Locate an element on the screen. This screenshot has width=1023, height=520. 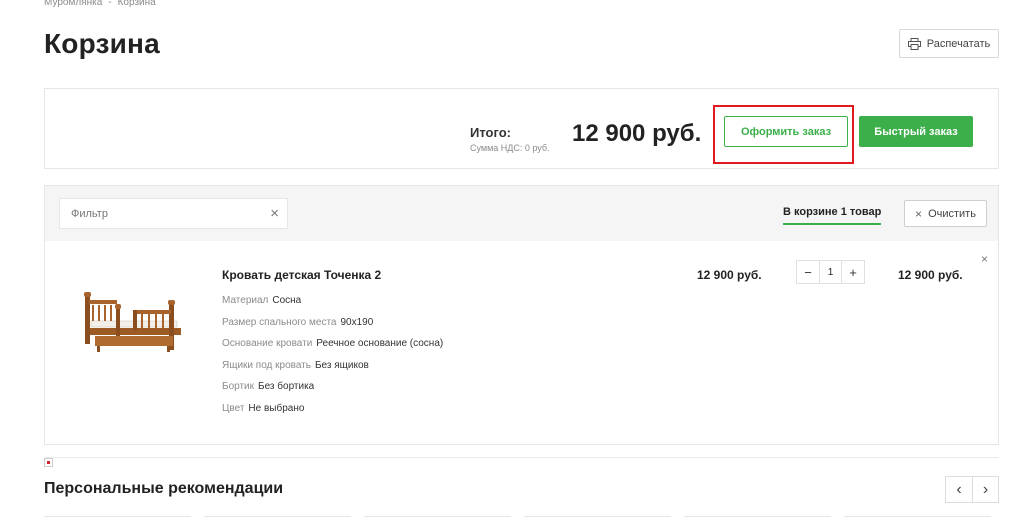
property-key: Бортик is located at coordinates (238, 386).